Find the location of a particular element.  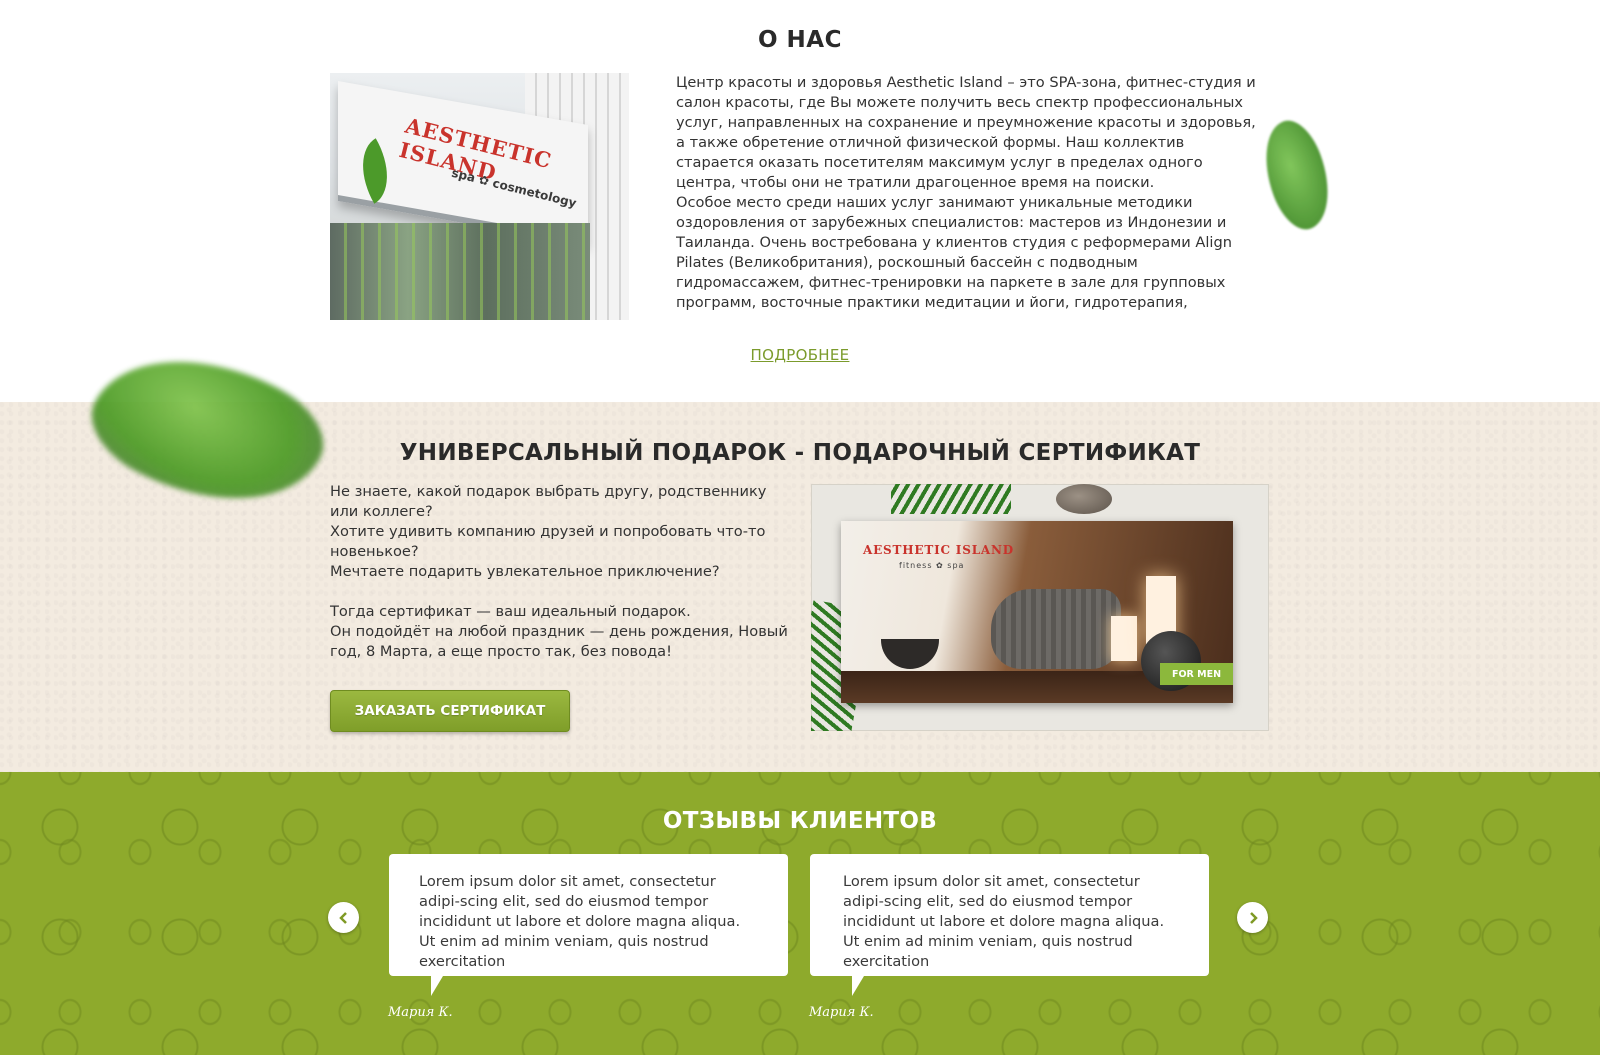

rolled-towel-icon is located at coordinates (1056, 629).